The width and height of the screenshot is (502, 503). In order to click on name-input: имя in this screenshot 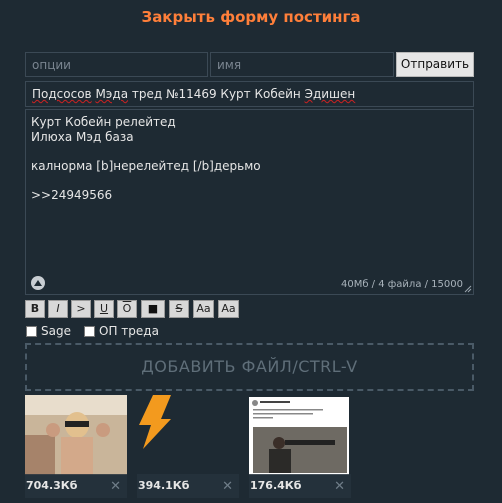, I will do `click(302, 64)`.